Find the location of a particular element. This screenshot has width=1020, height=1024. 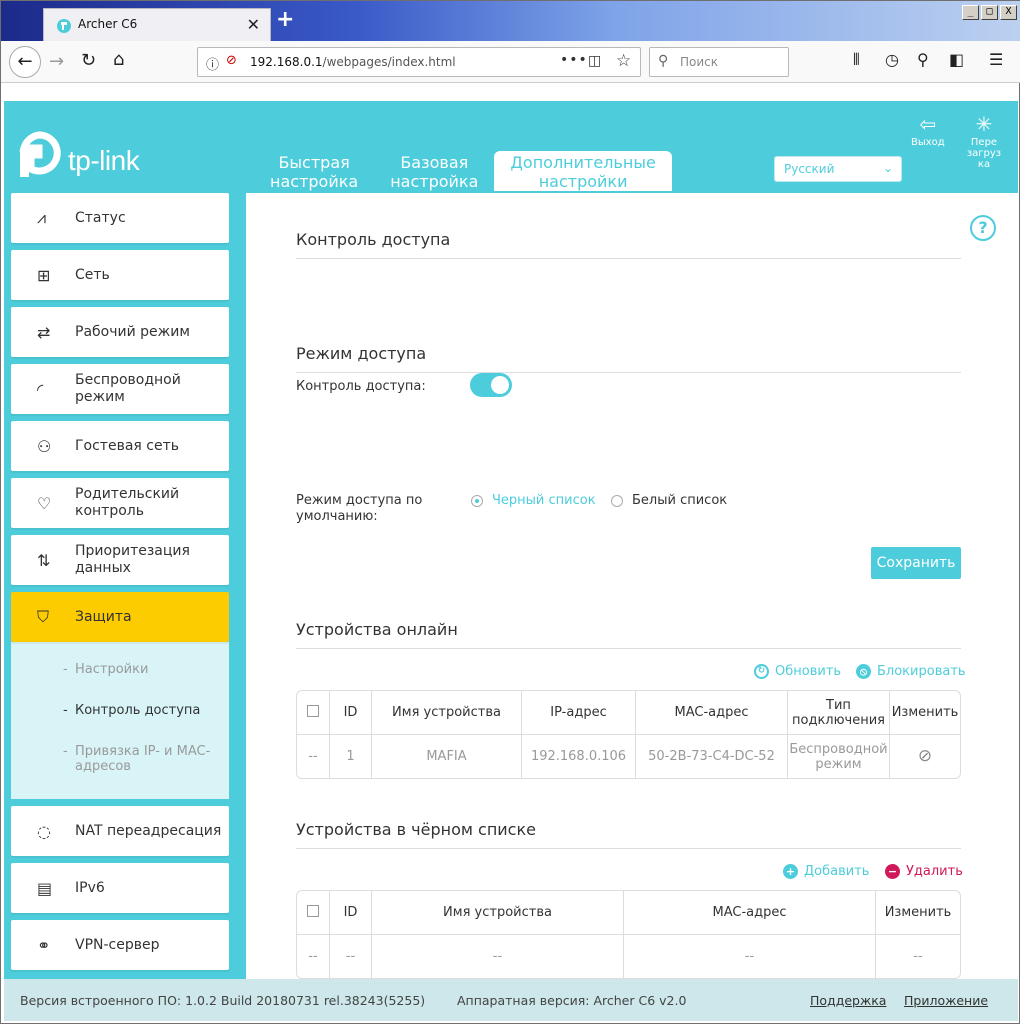

tab-basic: Базовая настройка is located at coordinates (434, 171).